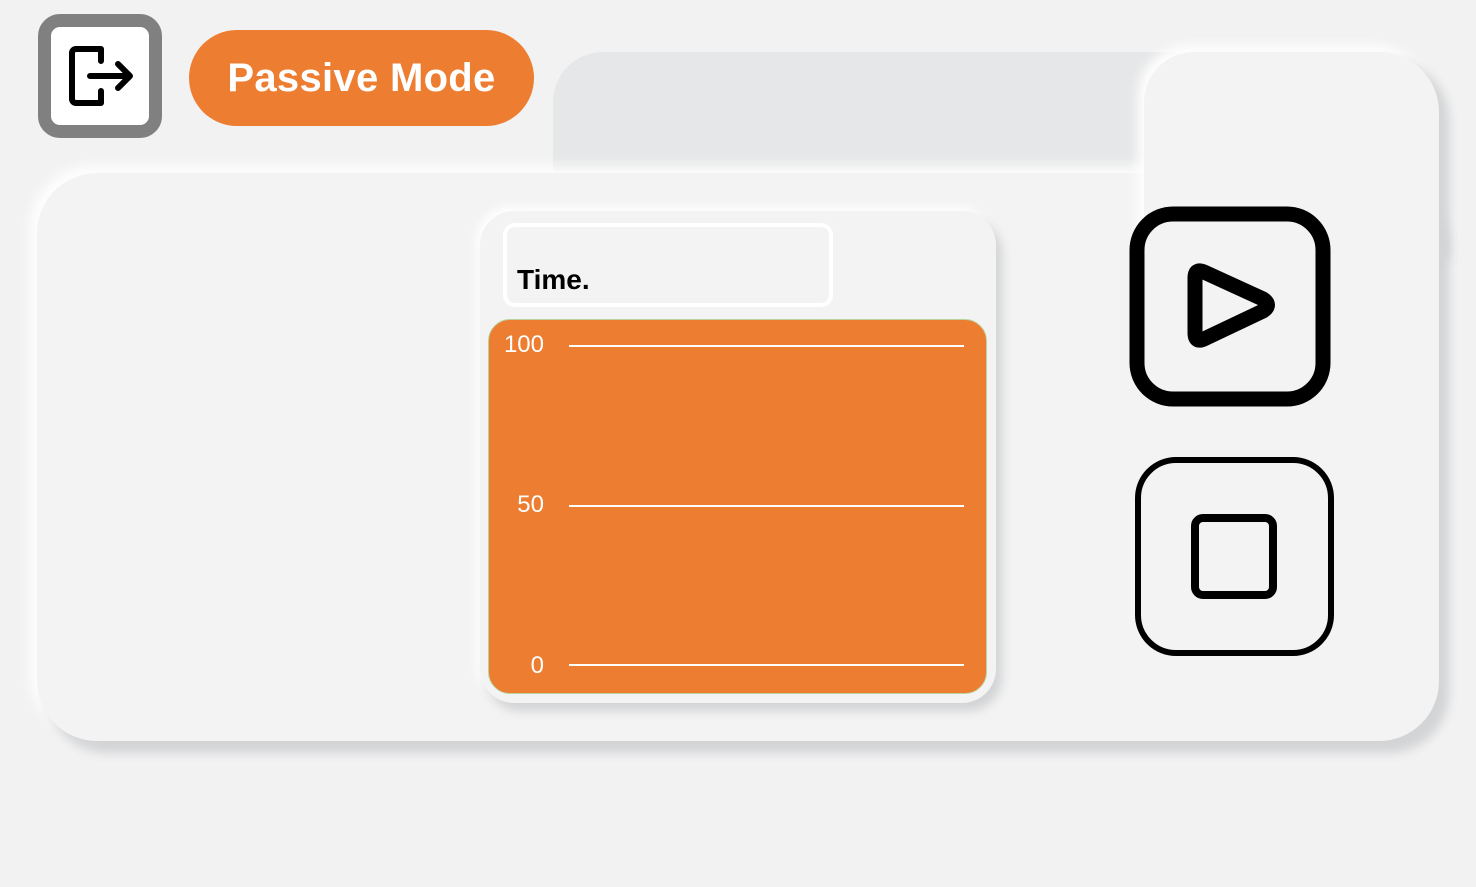 This screenshot has width=1476, height=887. I want to click on y-tick-label: 50, so click(530, 504).